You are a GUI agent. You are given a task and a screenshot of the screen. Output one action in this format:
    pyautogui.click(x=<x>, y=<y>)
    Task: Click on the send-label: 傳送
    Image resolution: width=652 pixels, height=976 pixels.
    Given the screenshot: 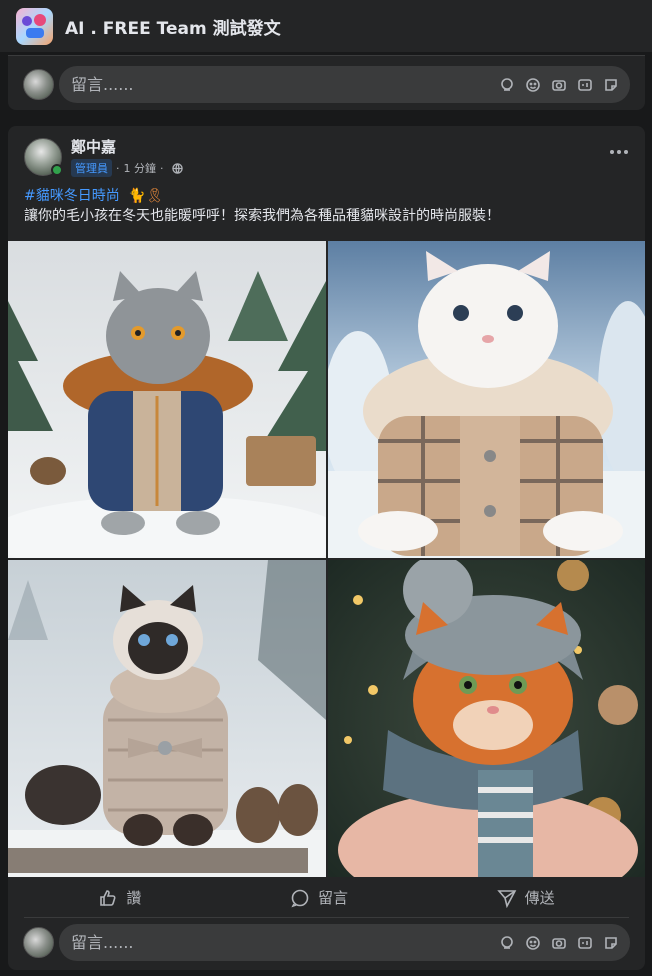 What is the action you would take?
    pyautogui.click(x=539, y=898)
    